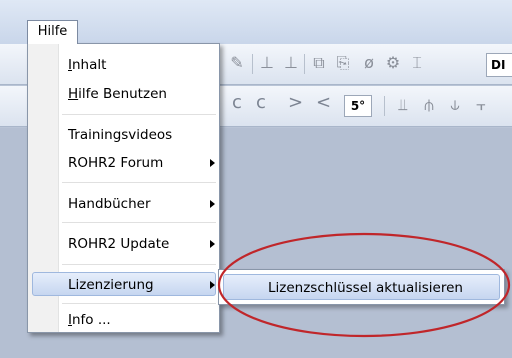  Describe the element at coordinates (237, 63) in the screenshot. I see `pencil-icon: ✎` at that location.